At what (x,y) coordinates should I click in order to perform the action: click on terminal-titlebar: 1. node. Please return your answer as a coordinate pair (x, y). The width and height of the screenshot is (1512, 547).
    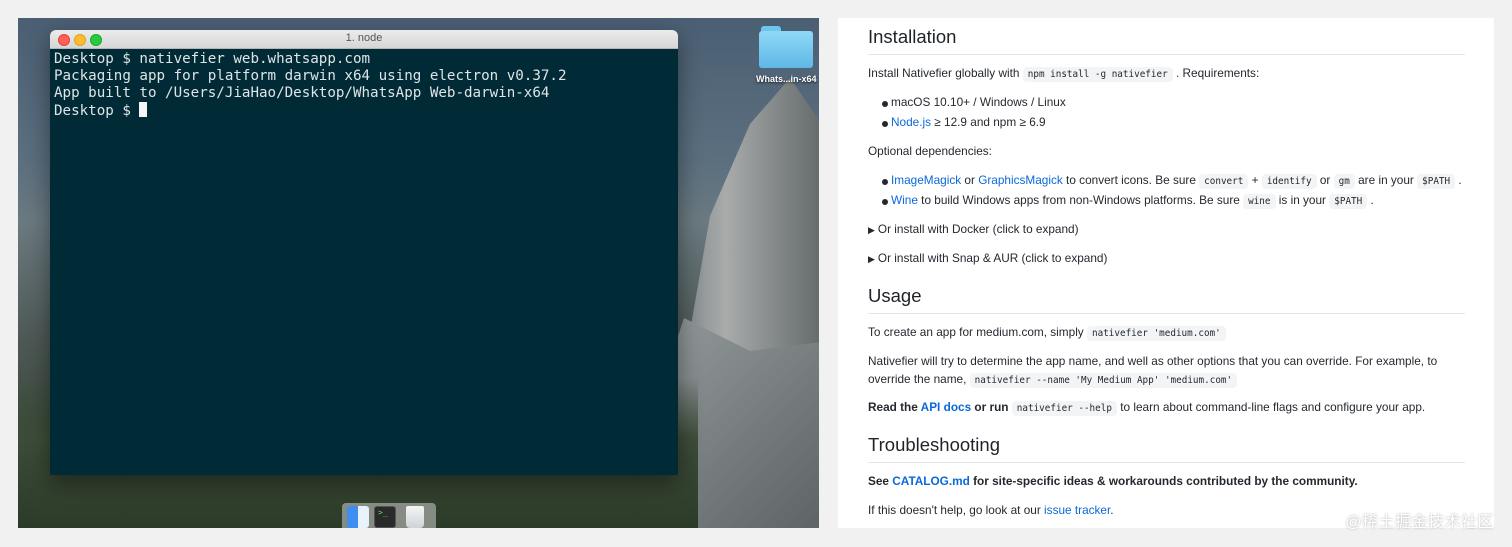
    Looking at the image, I should click on (364, 39).